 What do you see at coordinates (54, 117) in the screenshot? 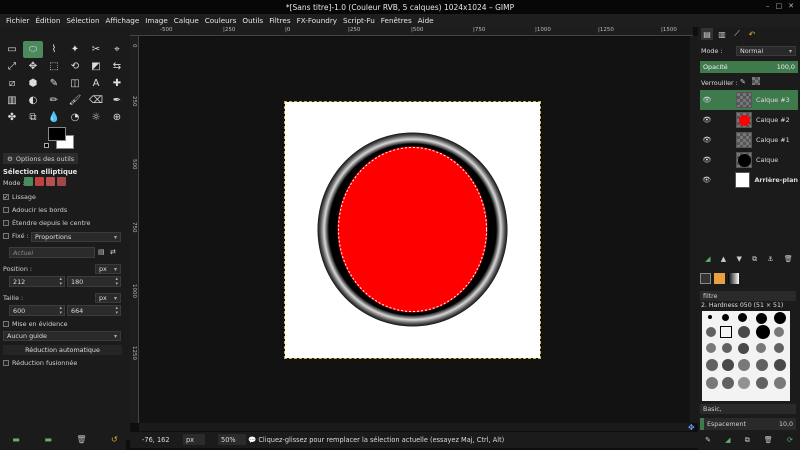
I see `blur-tool-icon: 💧` at bounding box center [54, 117].